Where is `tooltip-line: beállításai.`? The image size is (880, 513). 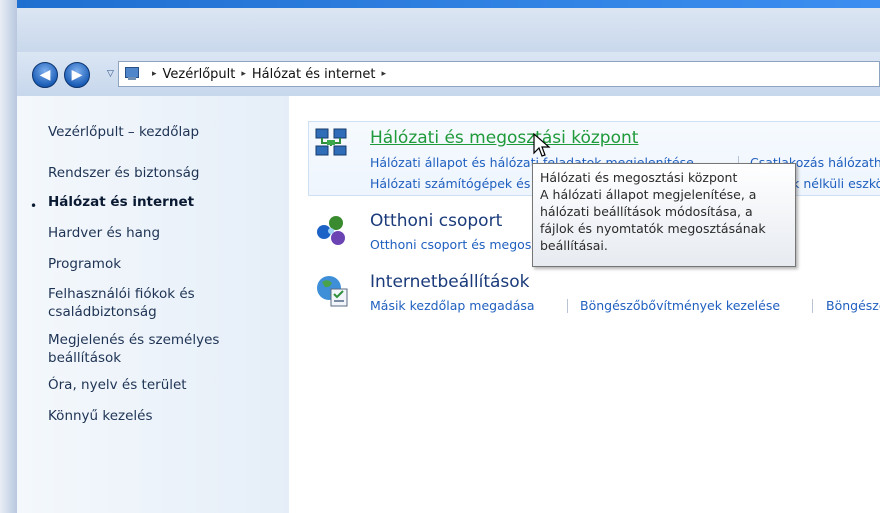 tooltip-line: beállításai. is located at coordinates (574, 245).